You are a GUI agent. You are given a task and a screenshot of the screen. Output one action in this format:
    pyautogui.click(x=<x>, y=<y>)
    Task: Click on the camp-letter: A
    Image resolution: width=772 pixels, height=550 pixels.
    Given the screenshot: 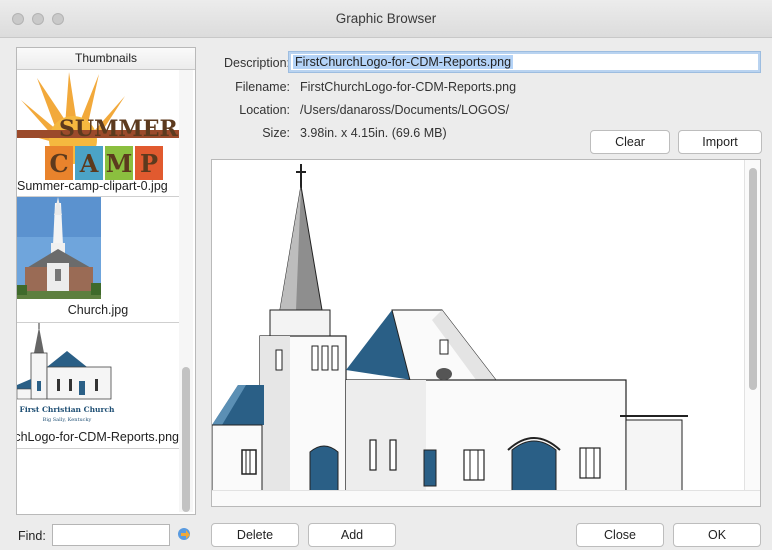 What is the action you would take?
    pyautogui.click(x=89, y=163)
    